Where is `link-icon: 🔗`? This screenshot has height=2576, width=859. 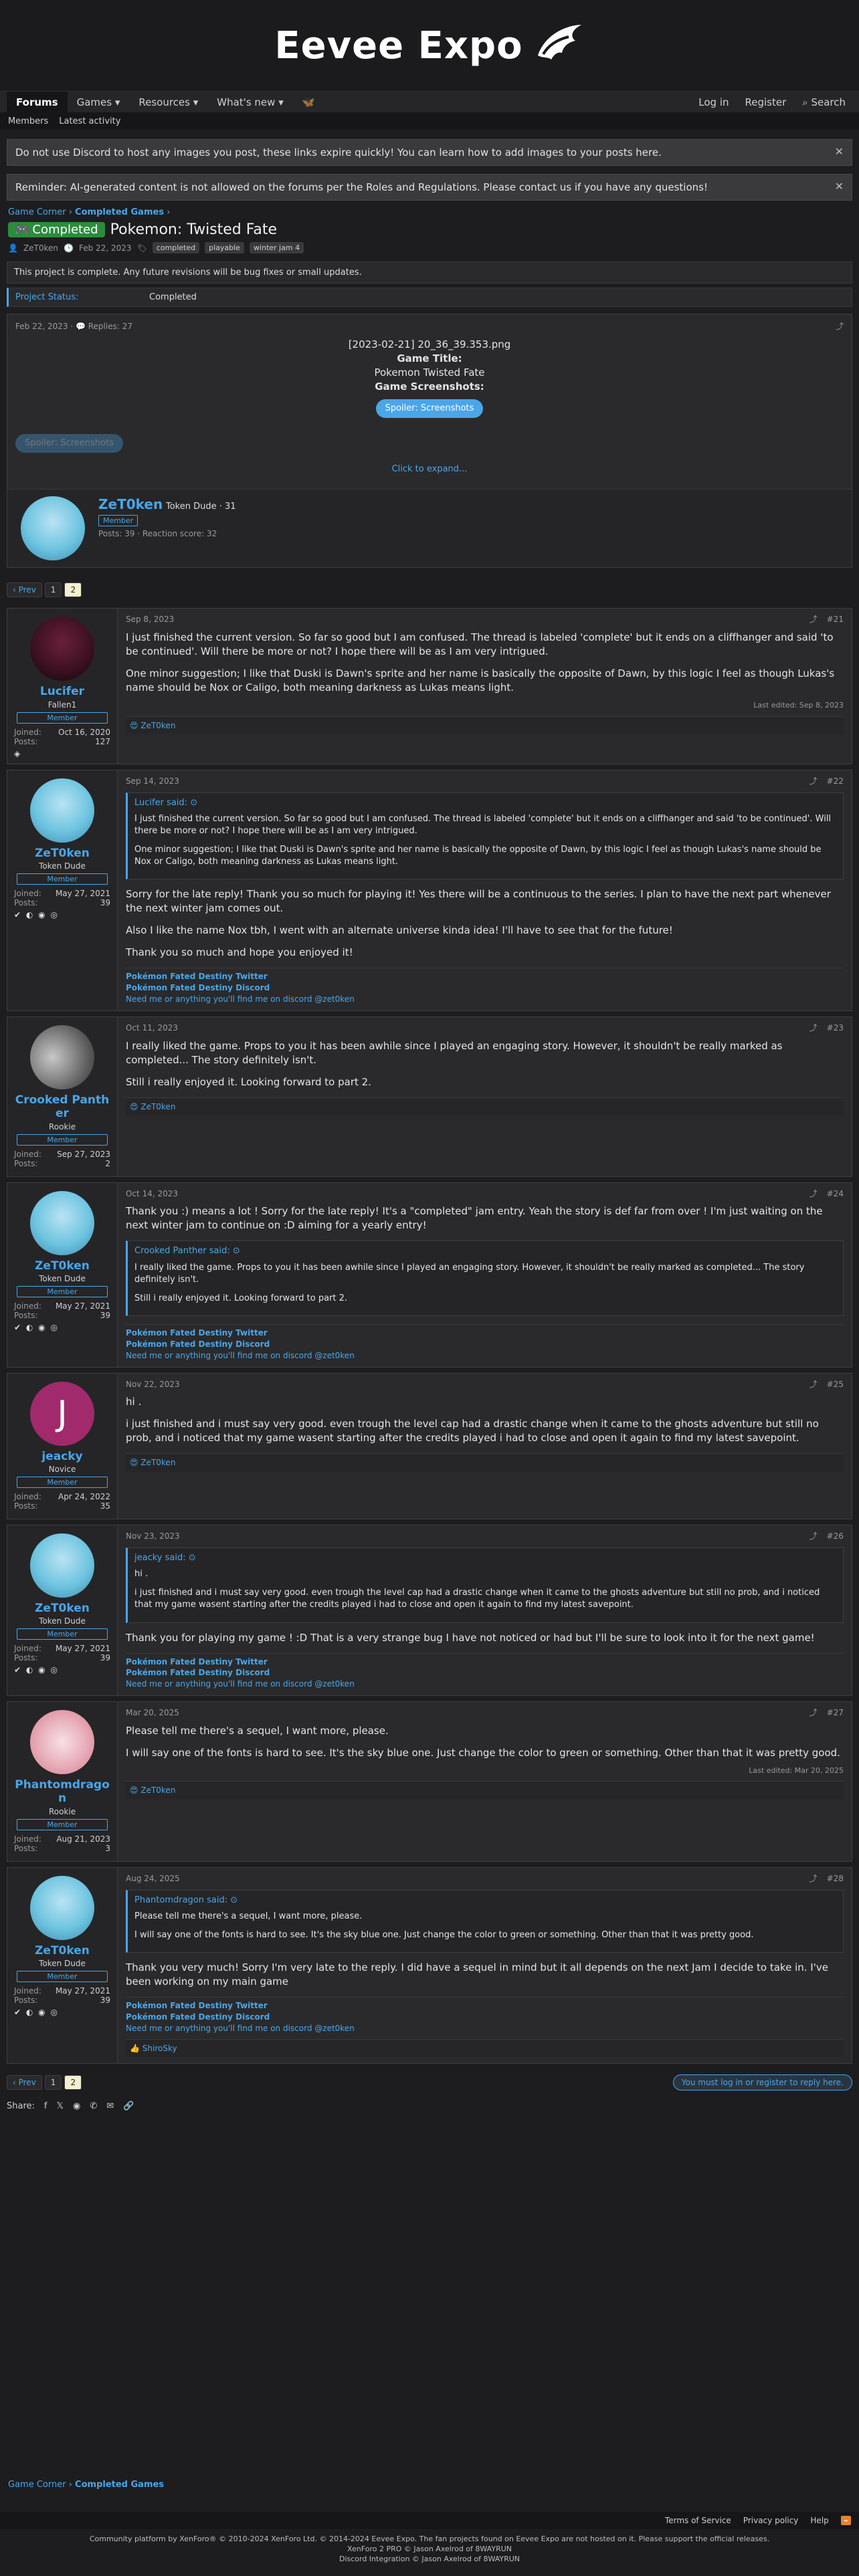 link-icon: 🔗 is located at coordinates (128, 2106).